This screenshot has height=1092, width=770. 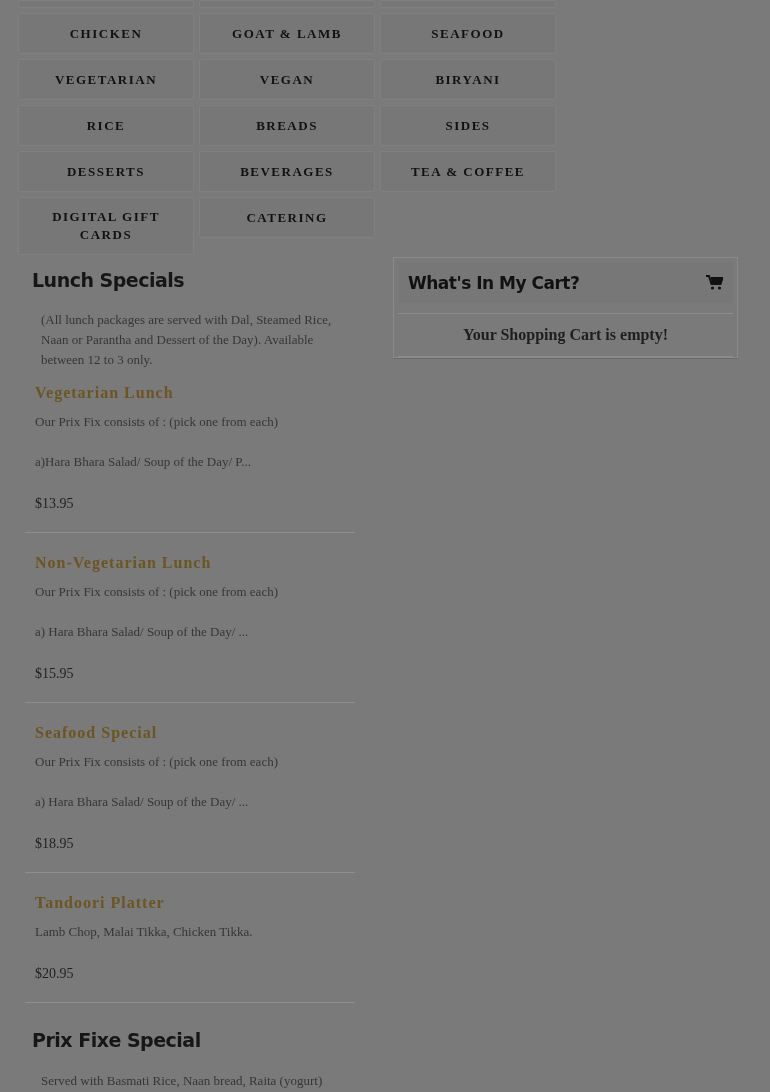 What do you see at coordinates (287, 217) in the screenshot?
I see `category-button: CATERING` at bounding box center [287, 217].